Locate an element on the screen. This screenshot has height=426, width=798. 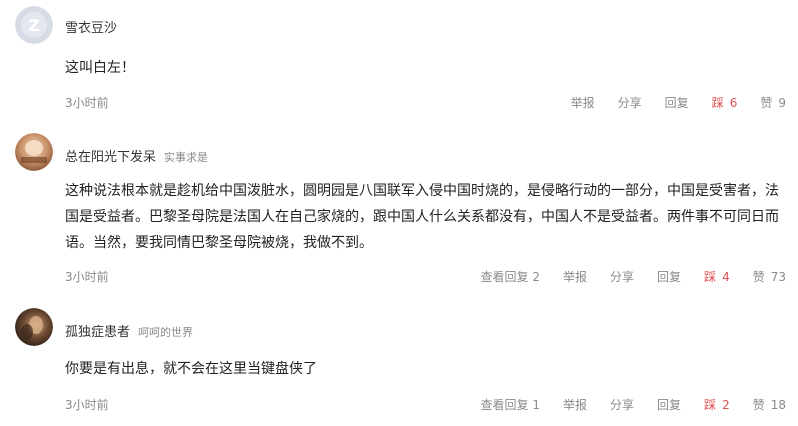
comment-author: 雪衣豆沙 is located at coordinates (91, 26).